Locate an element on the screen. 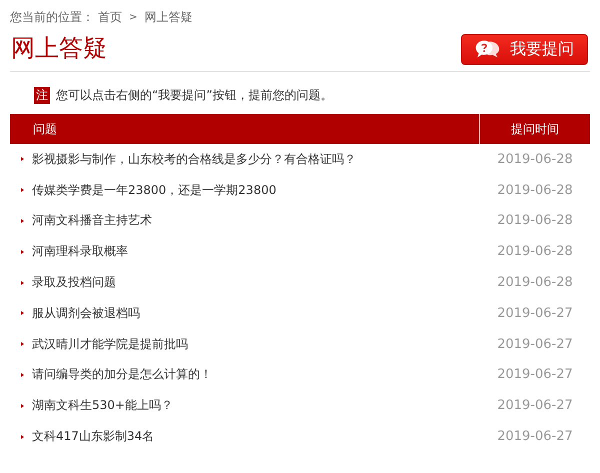 The width and height of the screenshot is (600, 473). question-link: 录取及投档问题 is located at coordinates (256, 283).